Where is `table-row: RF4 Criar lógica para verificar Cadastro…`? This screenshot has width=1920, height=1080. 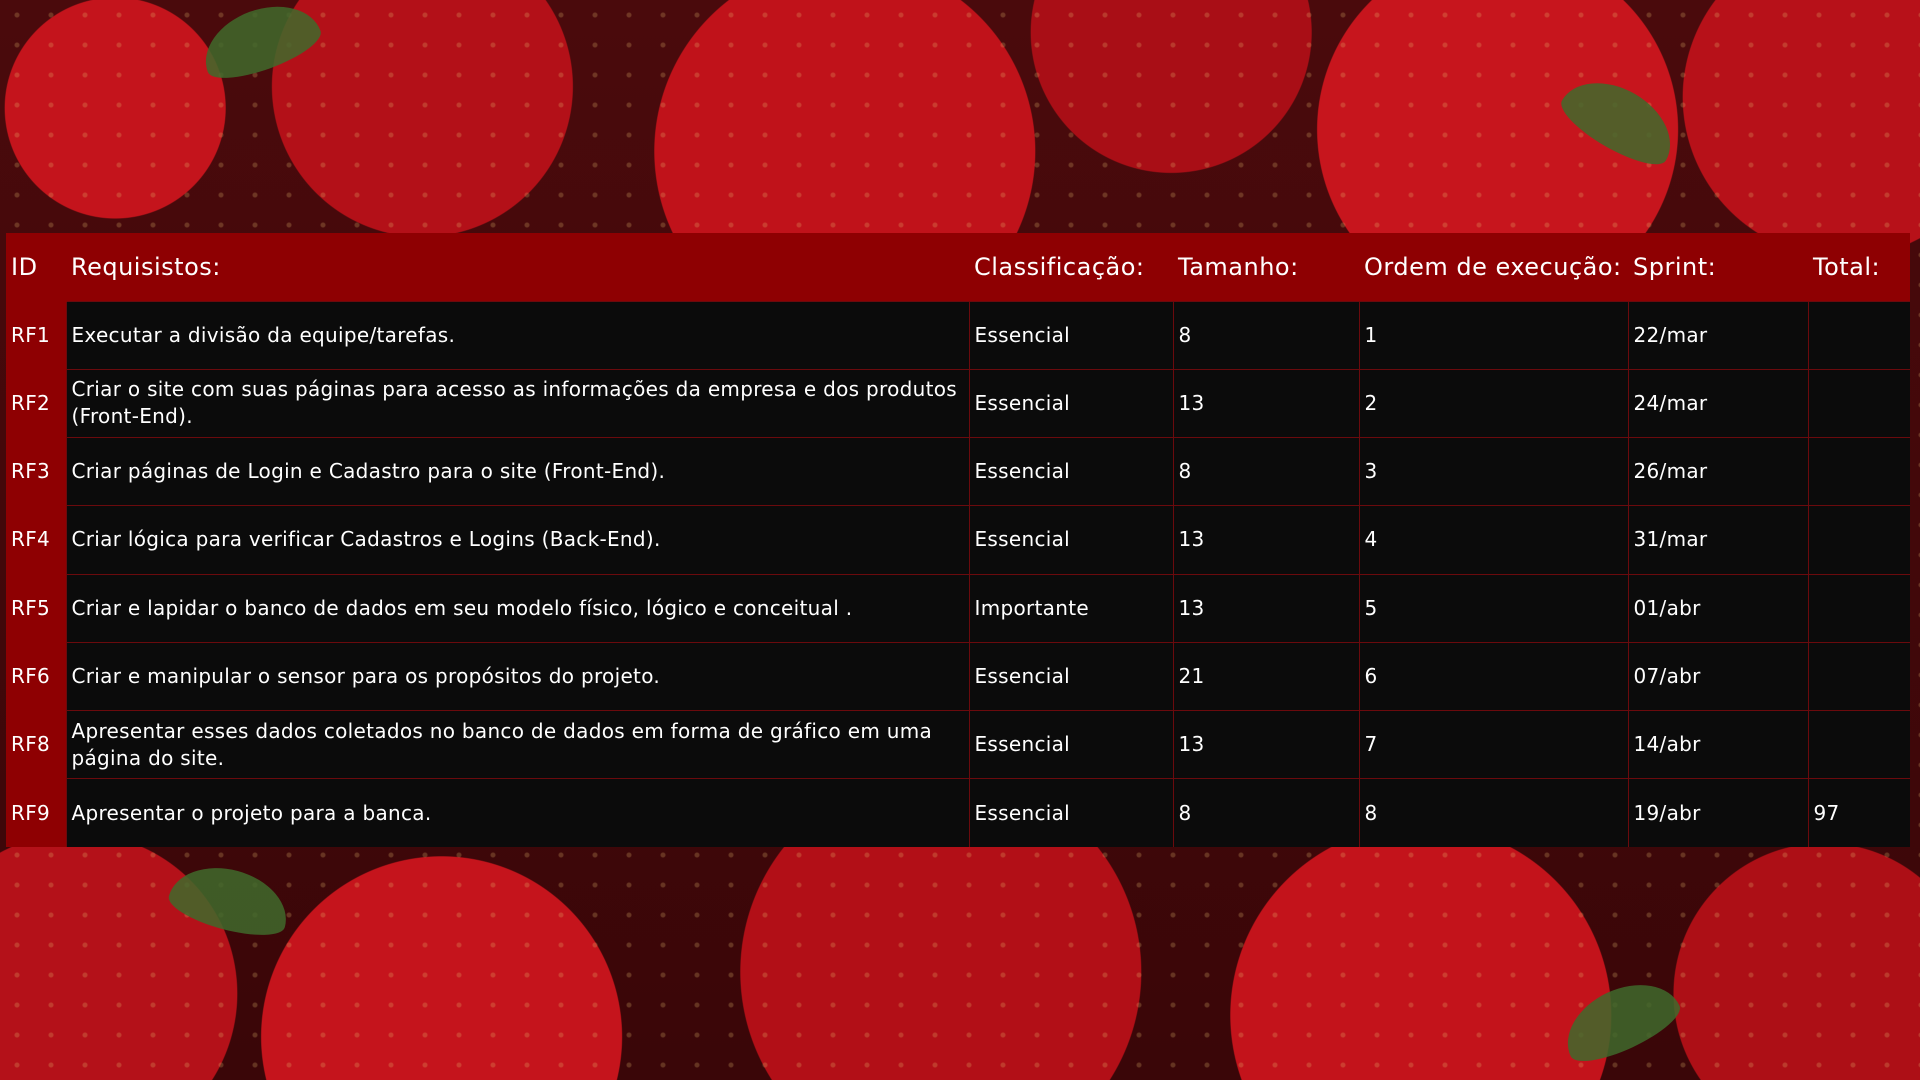
table-row: RF4 Criar lógica para verificar Cadastro… is located at coordinates (958, 539).